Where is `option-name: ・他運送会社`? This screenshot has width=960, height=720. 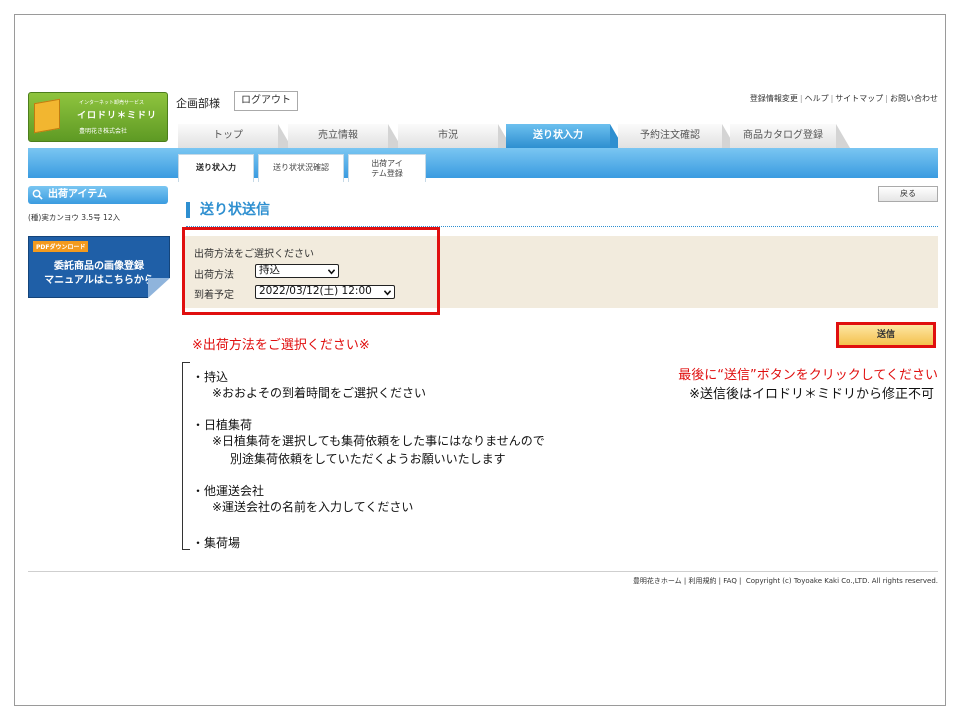
option-name: ・他運送会社 is located at coordinates (228, 491).